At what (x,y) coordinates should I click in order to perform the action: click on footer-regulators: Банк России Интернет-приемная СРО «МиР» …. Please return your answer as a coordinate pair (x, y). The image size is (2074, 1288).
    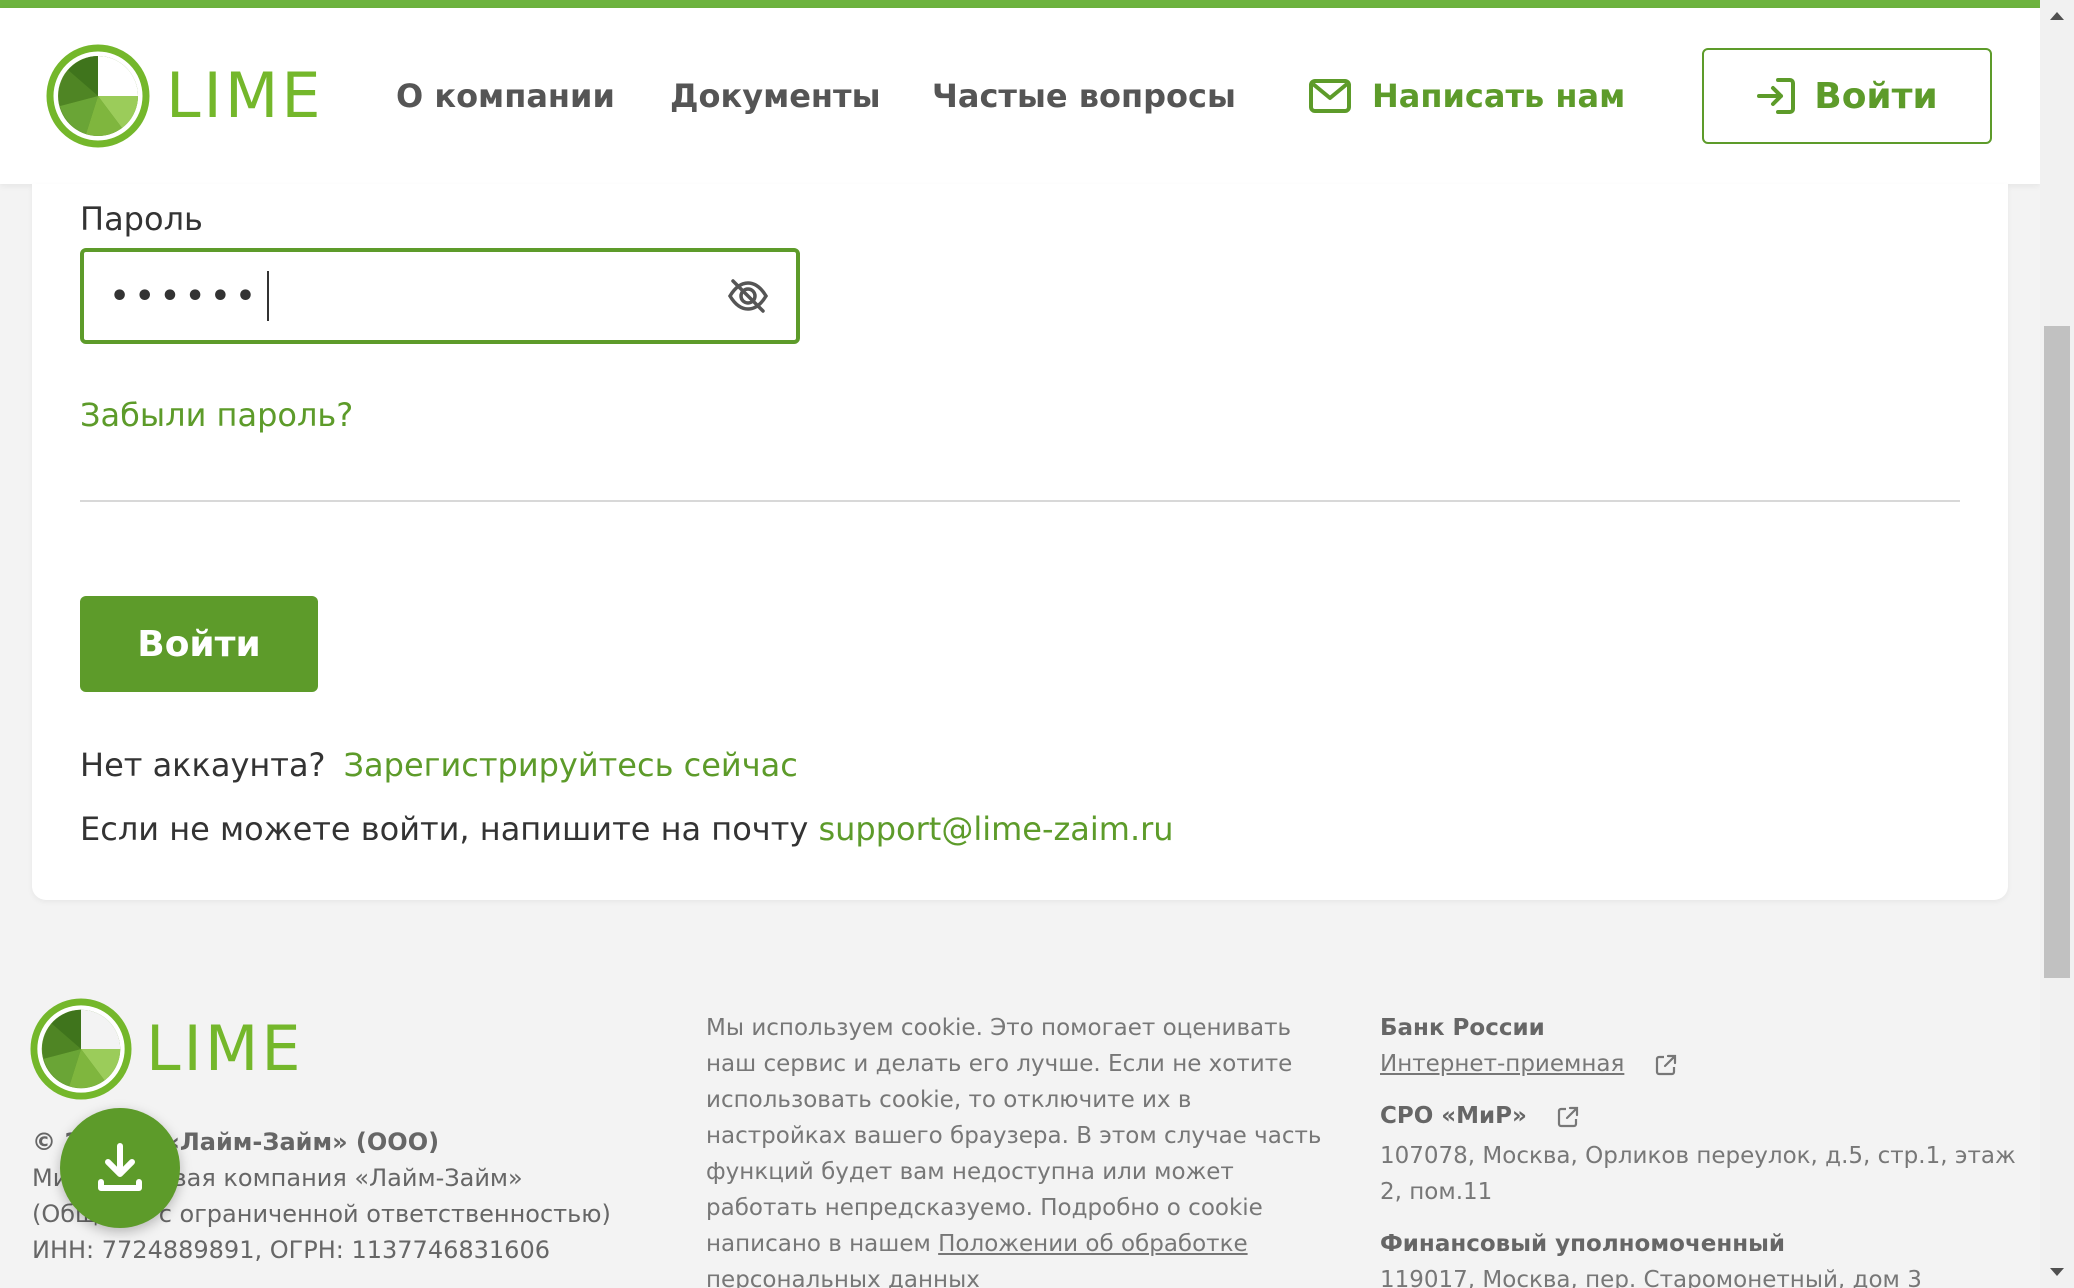
    Looking at the image, I should click on (1700, 1149).